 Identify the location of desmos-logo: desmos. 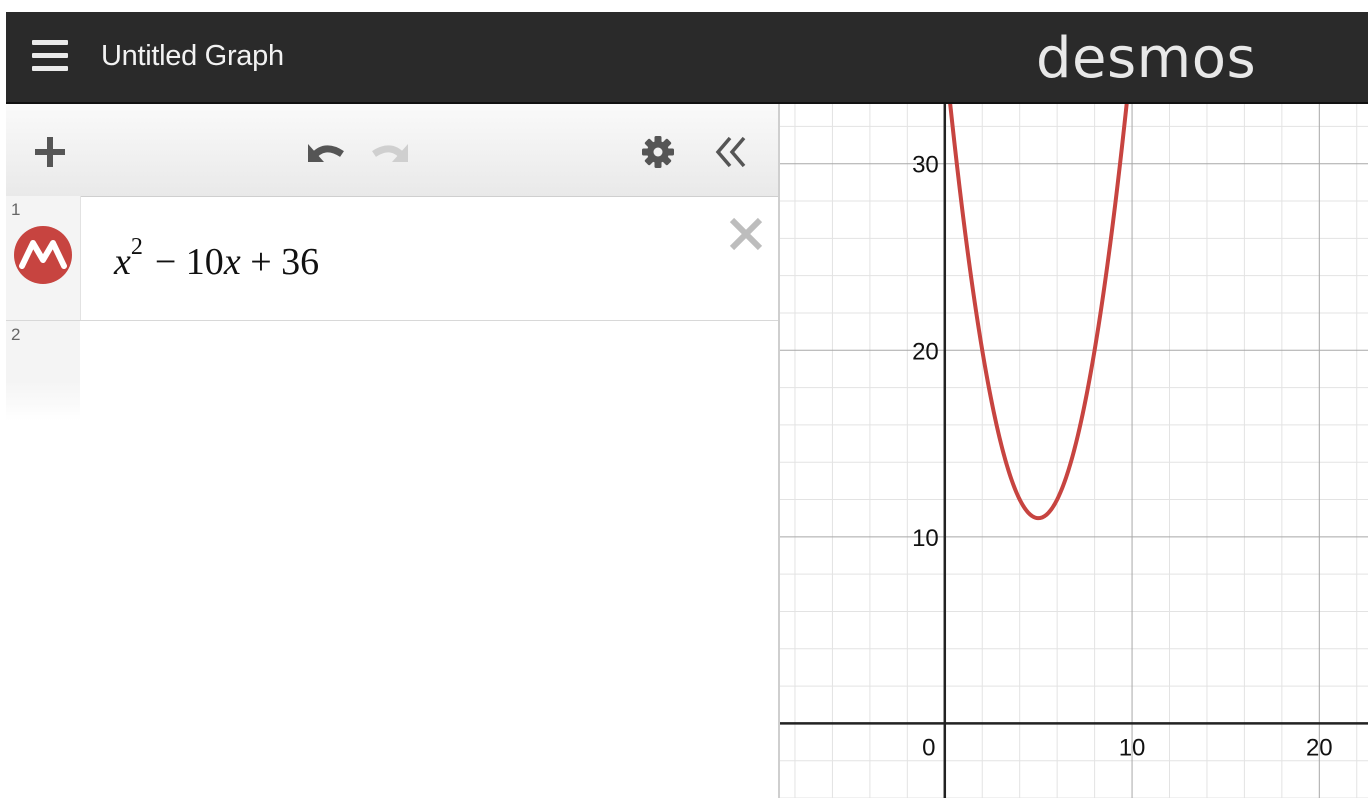
(1146, 58).